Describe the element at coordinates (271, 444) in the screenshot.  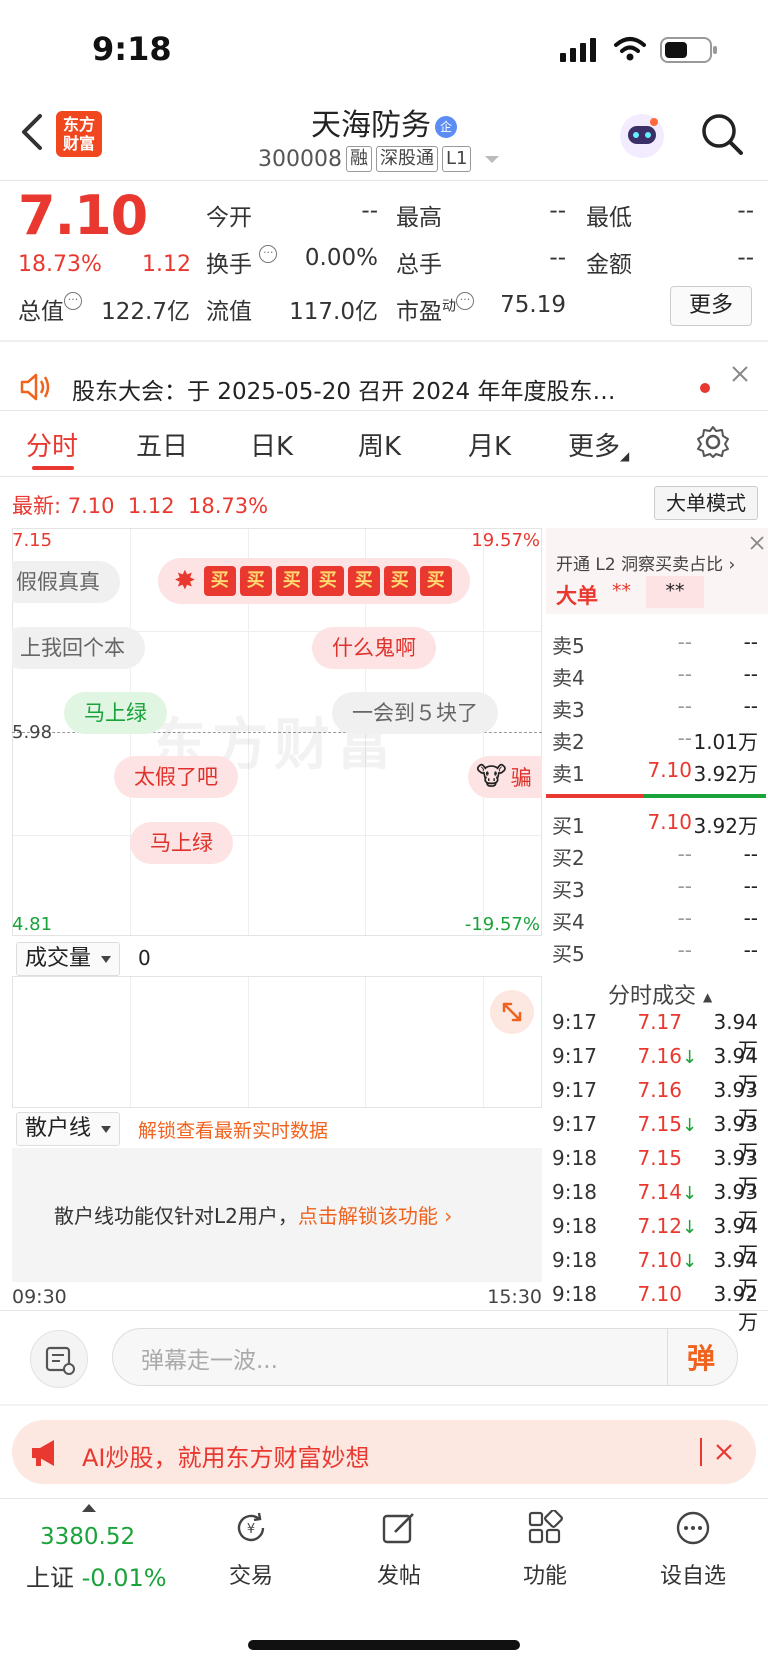
I see `tab-daily-k: 日K` at that location.